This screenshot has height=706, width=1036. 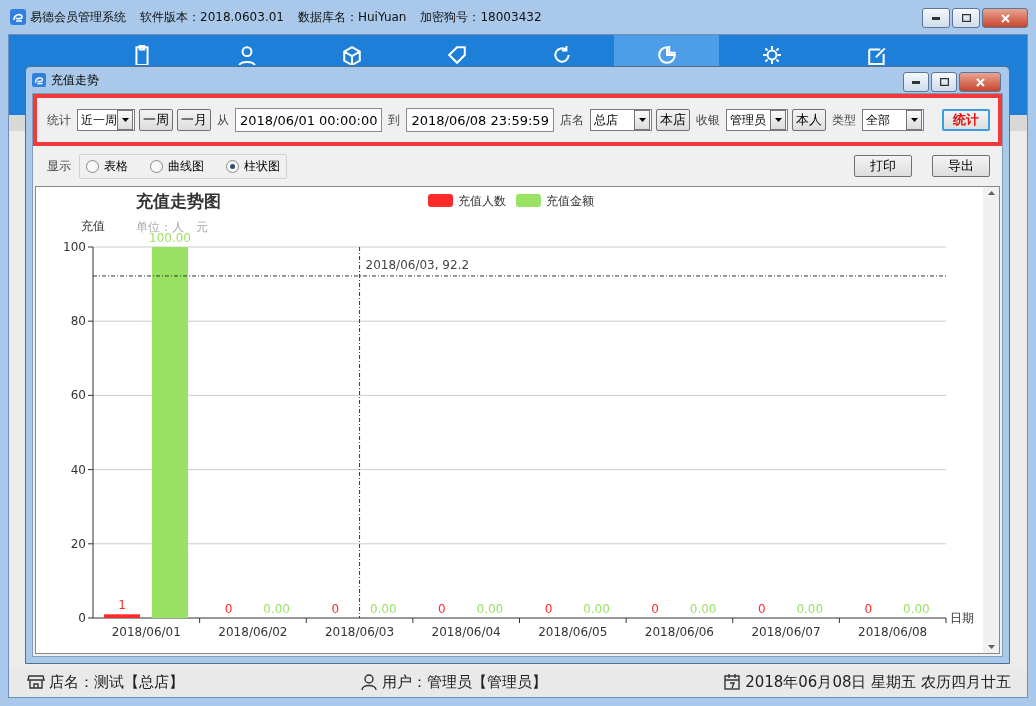 What do you see at coordinates (78, 395) in the screenshot?
I see `y-tick-label: 60` at bounding box center [78, 395].